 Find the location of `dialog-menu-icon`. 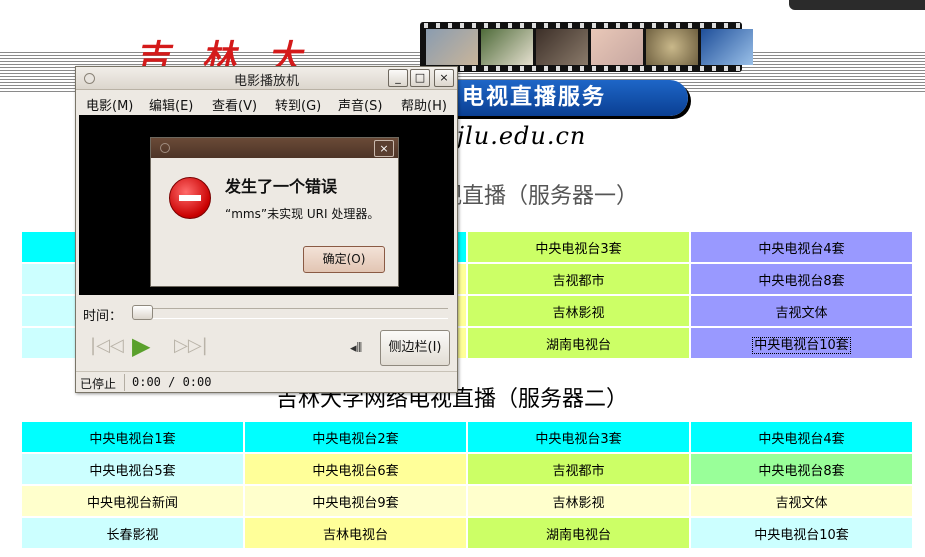

dialog-menu-icon is located at coordinates (165, 148).